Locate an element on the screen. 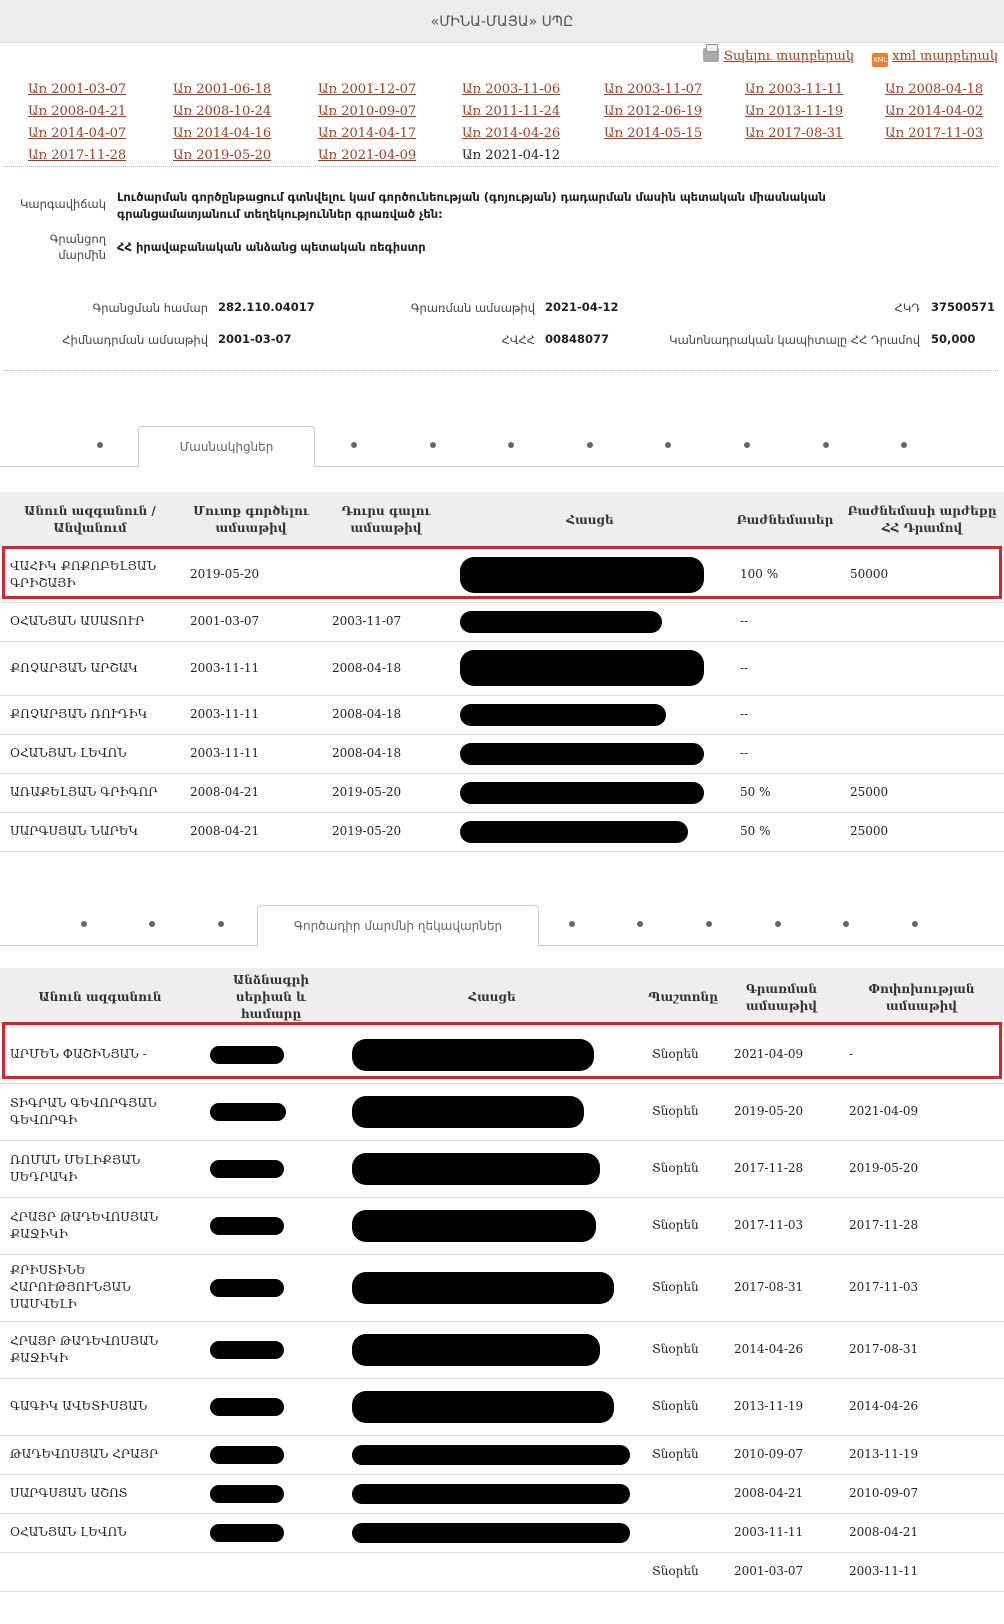 The width and height of the screenshot is (1004, 1624). member-name: ՍԱՐԳՍՅԱՆ ՆԱՐԵԿ is located at coordinates (90, 832).